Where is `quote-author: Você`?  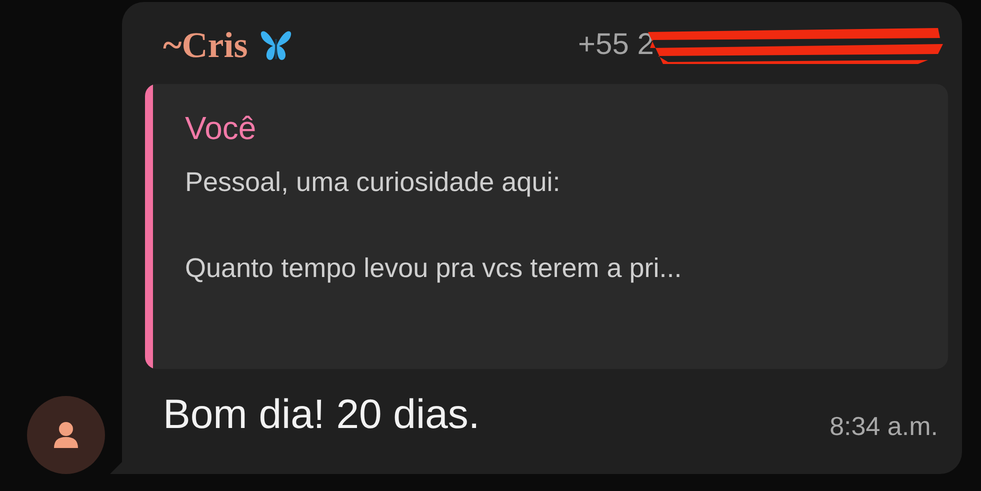
quote-author: Você is located at coordinates (221, 128).